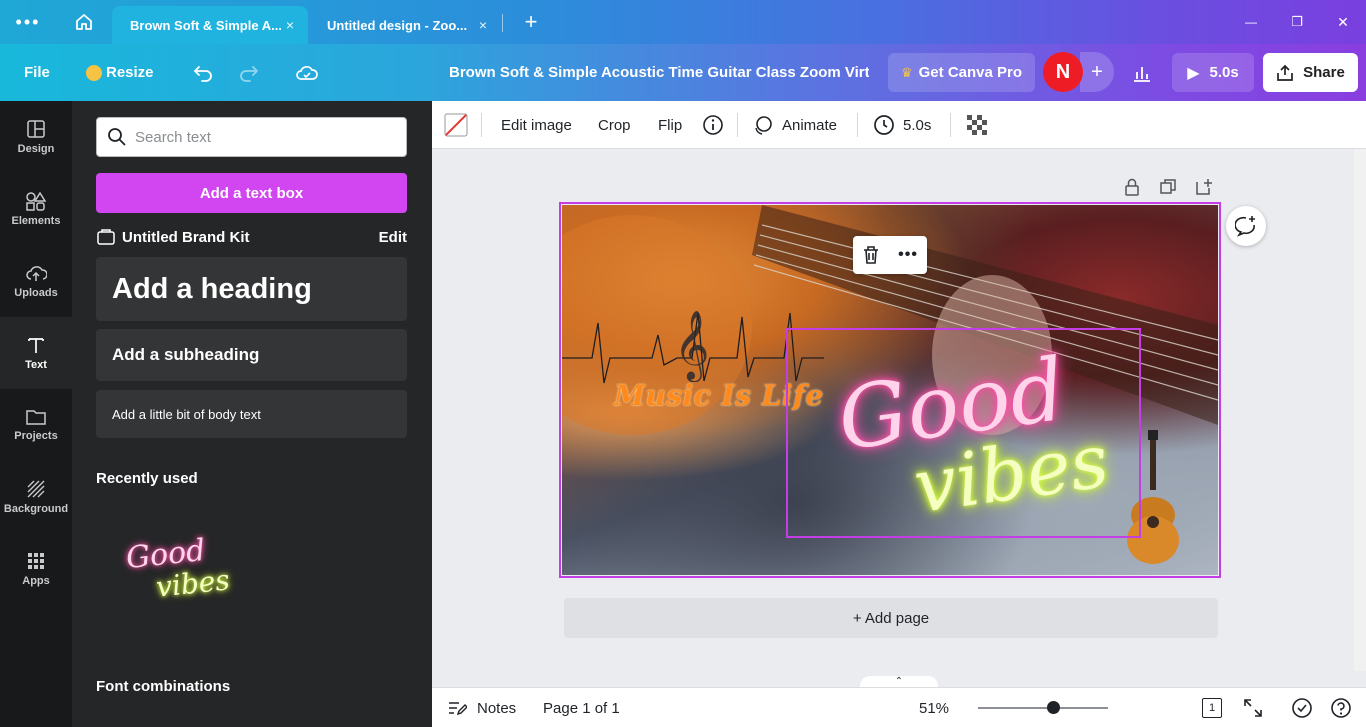 Image resolution: width=1366 pixels, height=727 pixels. Describe the element at coordinates (456, 125) in the screenshot. I see `color-swatch-icon` at that location.